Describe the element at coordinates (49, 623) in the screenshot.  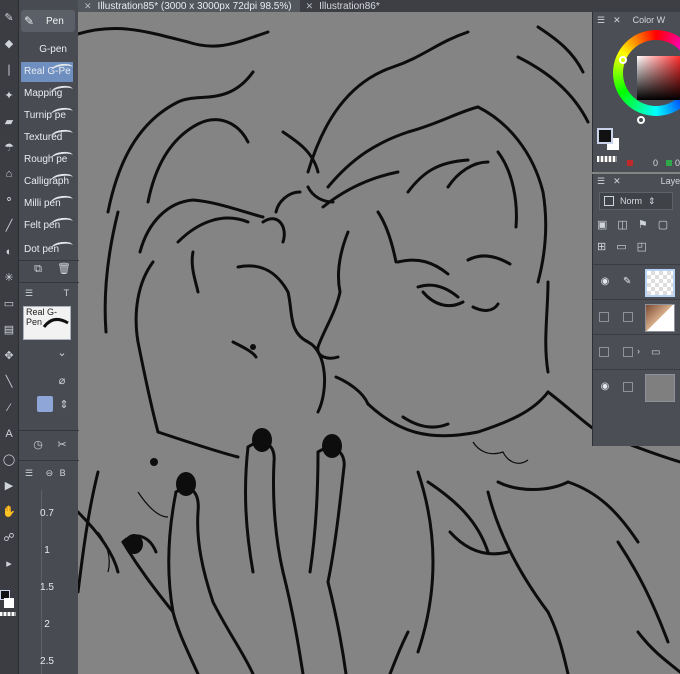
I see `brush-size-option: 2` at that location.